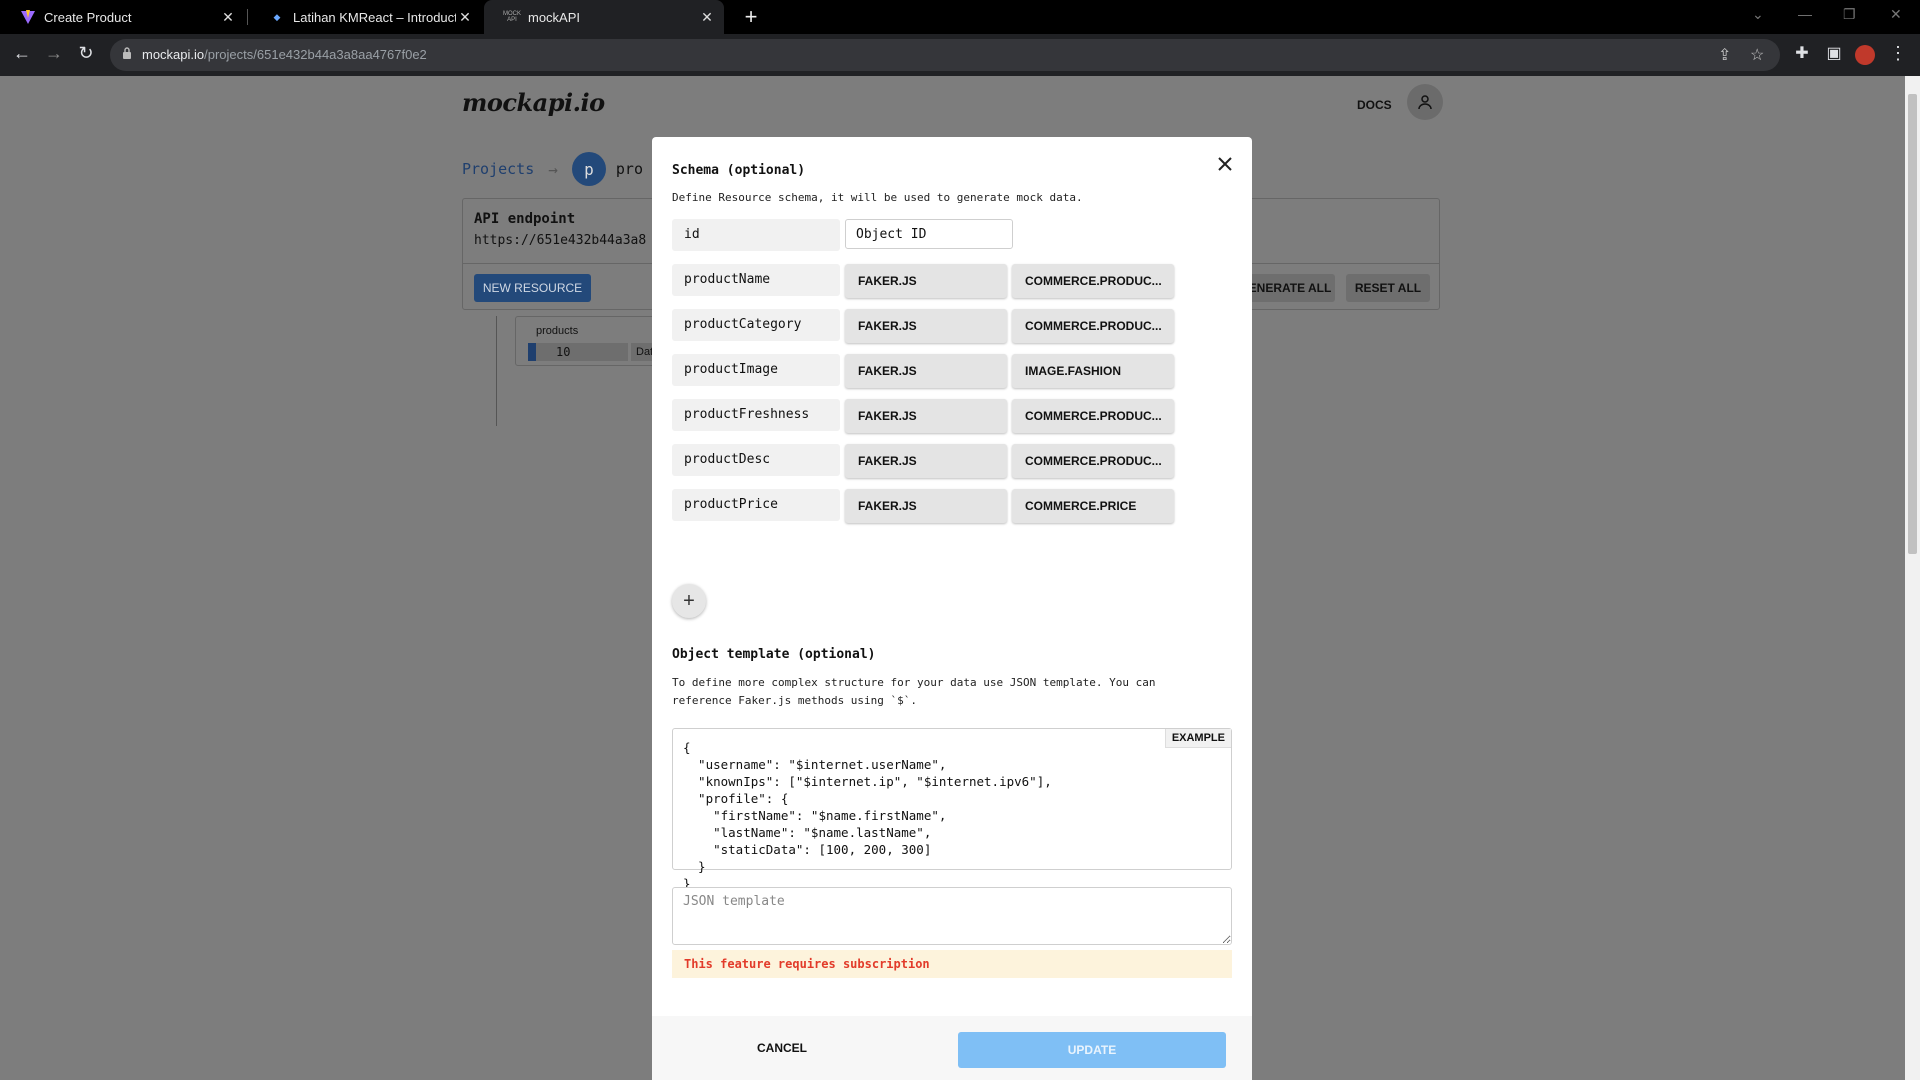 The height and width of the screenshot is (1080, 1920). I want to click on docs-link: DOCS, so click(1374, 105).